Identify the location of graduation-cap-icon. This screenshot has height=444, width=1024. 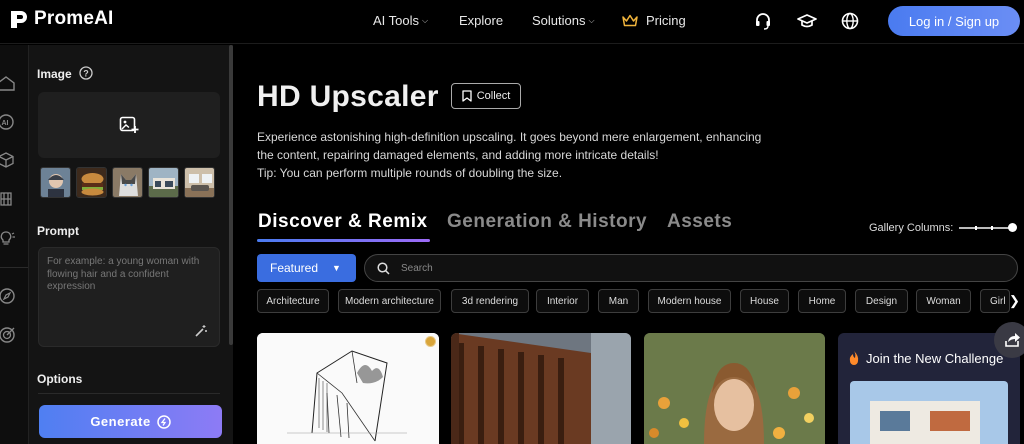
(807, 21).